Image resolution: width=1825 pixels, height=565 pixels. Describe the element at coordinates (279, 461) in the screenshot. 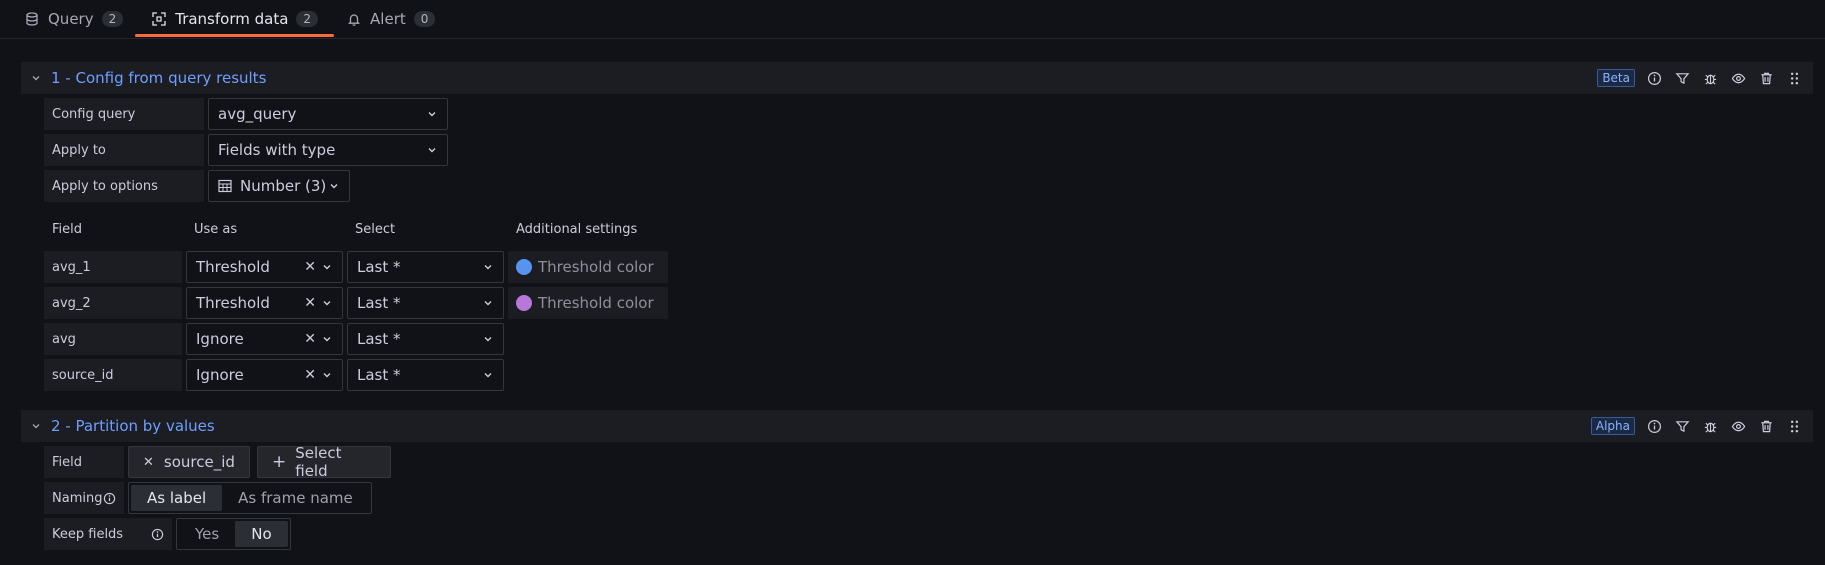

I see `plus-icon: +` at that location.